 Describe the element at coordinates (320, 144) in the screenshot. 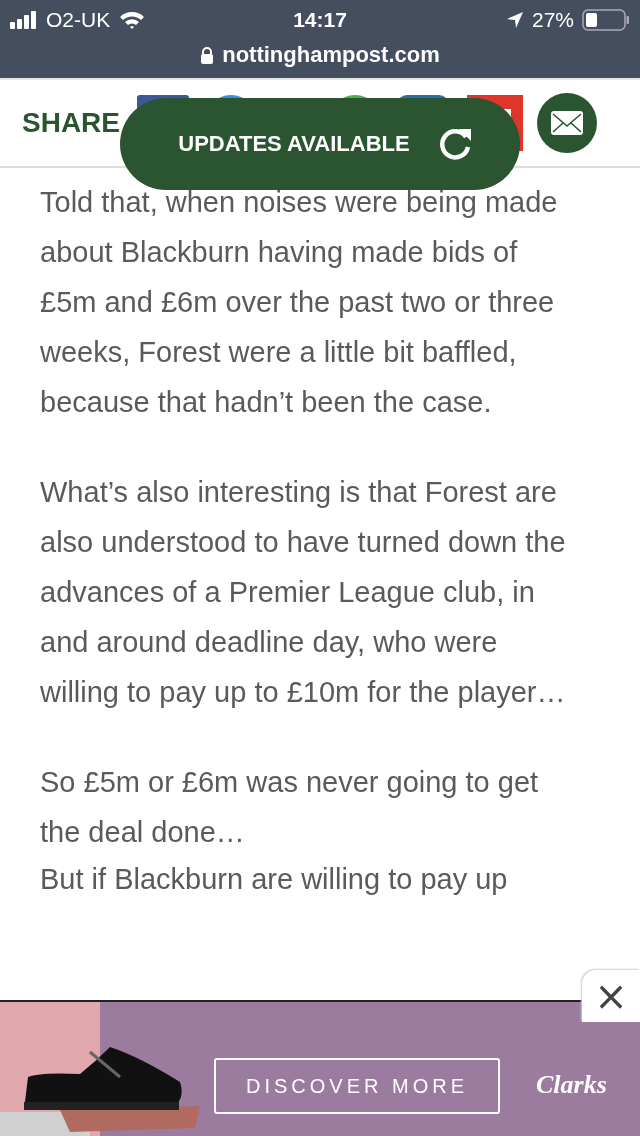

I see `updates-available-toast: UPDATES AVAILABLE` at that location.